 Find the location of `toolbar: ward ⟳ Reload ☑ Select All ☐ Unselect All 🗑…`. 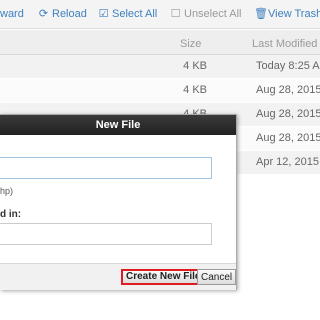

toolbar: ward ⟳ Reload ☑ Select All ☐ Unselect All 🗑… is located at coordinates (160, 14).